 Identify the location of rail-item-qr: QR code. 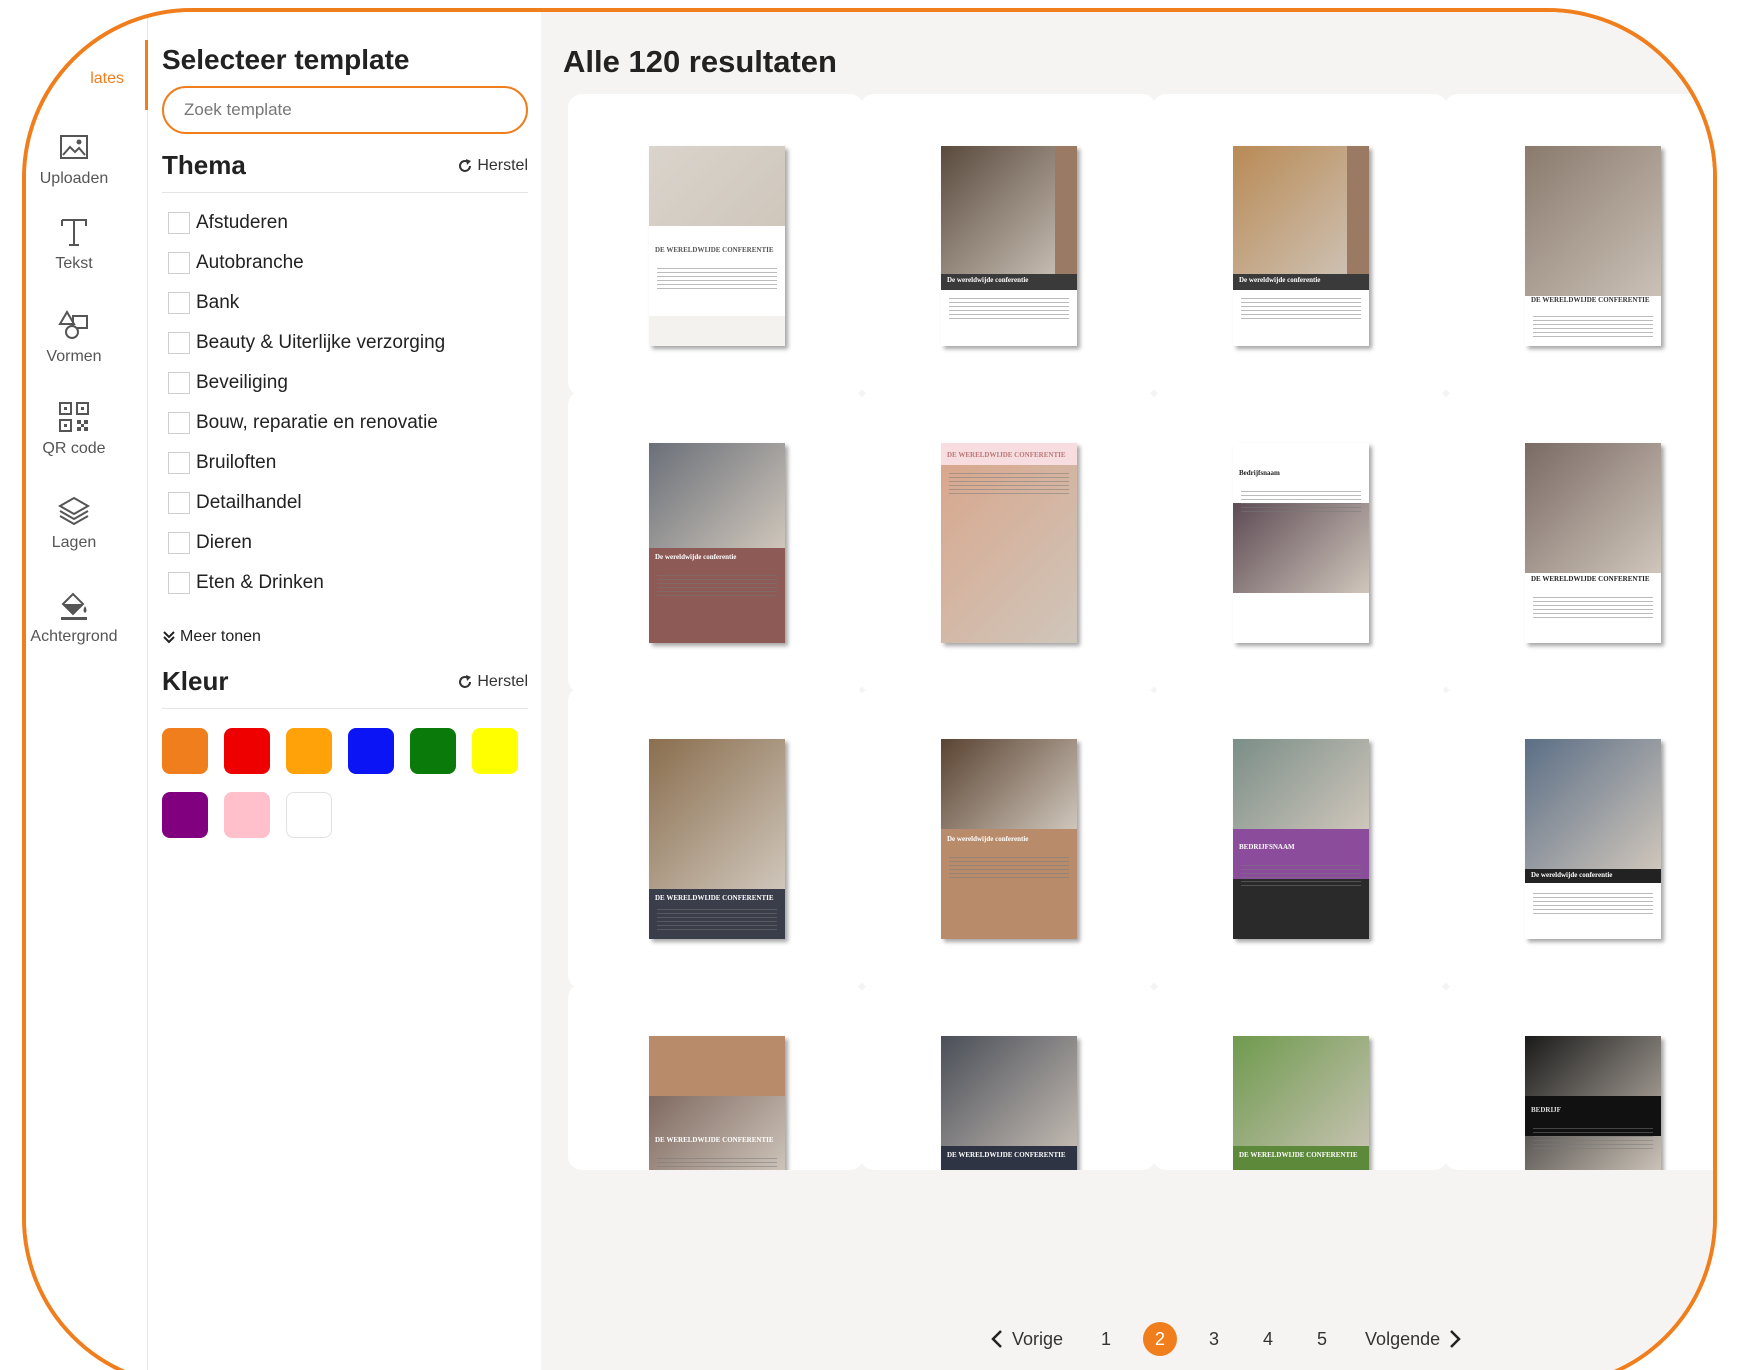
(87, 429).